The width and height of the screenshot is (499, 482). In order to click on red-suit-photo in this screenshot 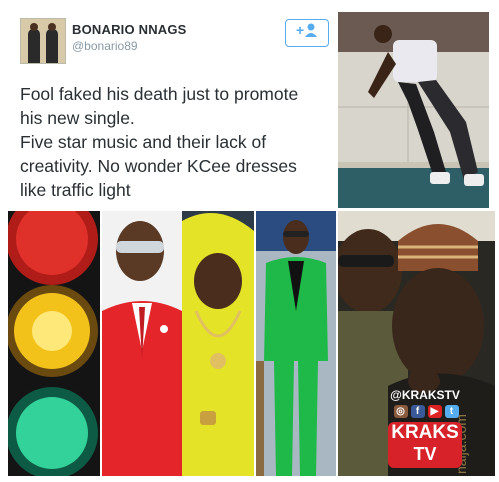, I will do `click(142, 343)`.